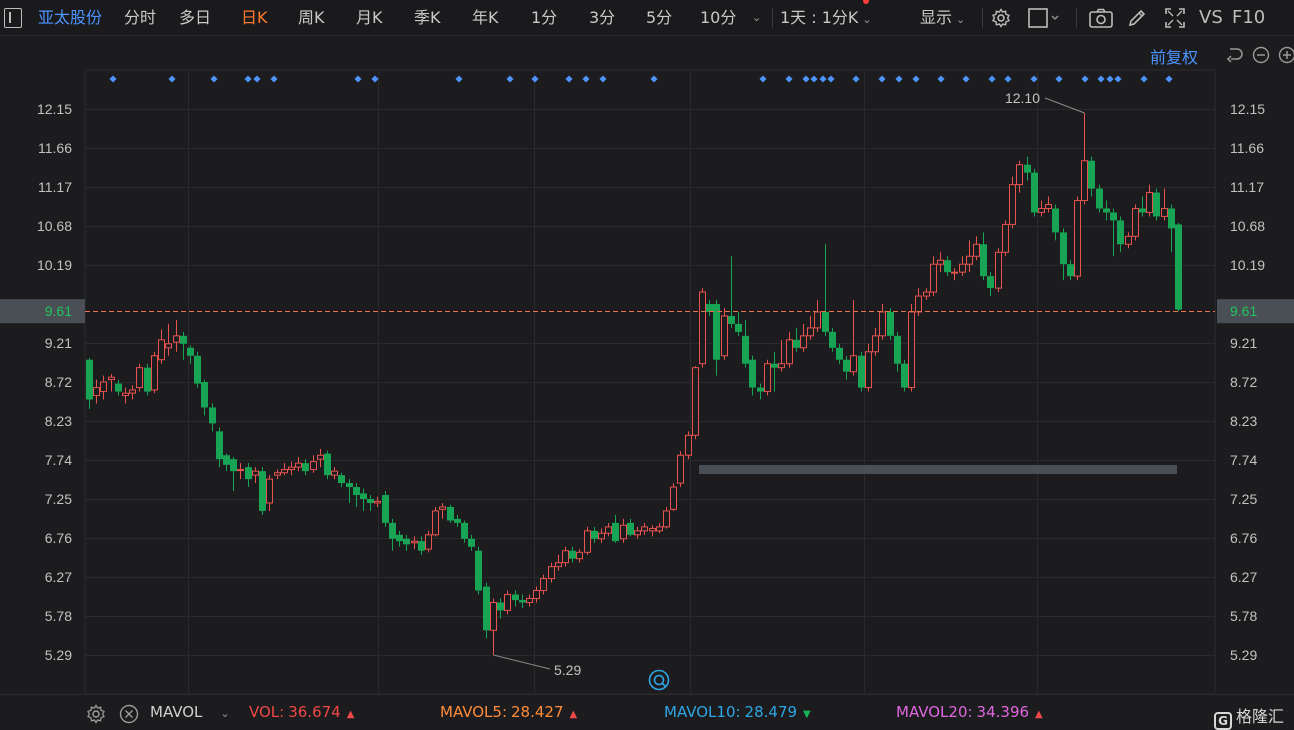  Describe the element at coordinates (129, 714) in the screenshot. I see `close-indicator-icon` at that location.